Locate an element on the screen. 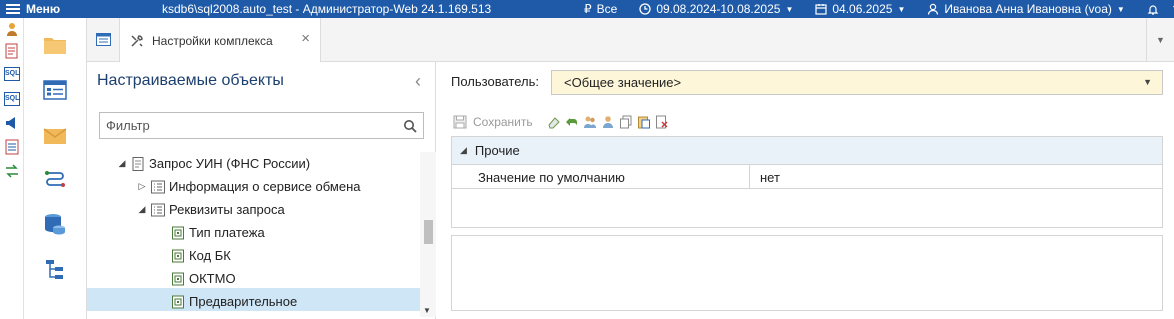  window-icon is located at coordinates (103, 39).